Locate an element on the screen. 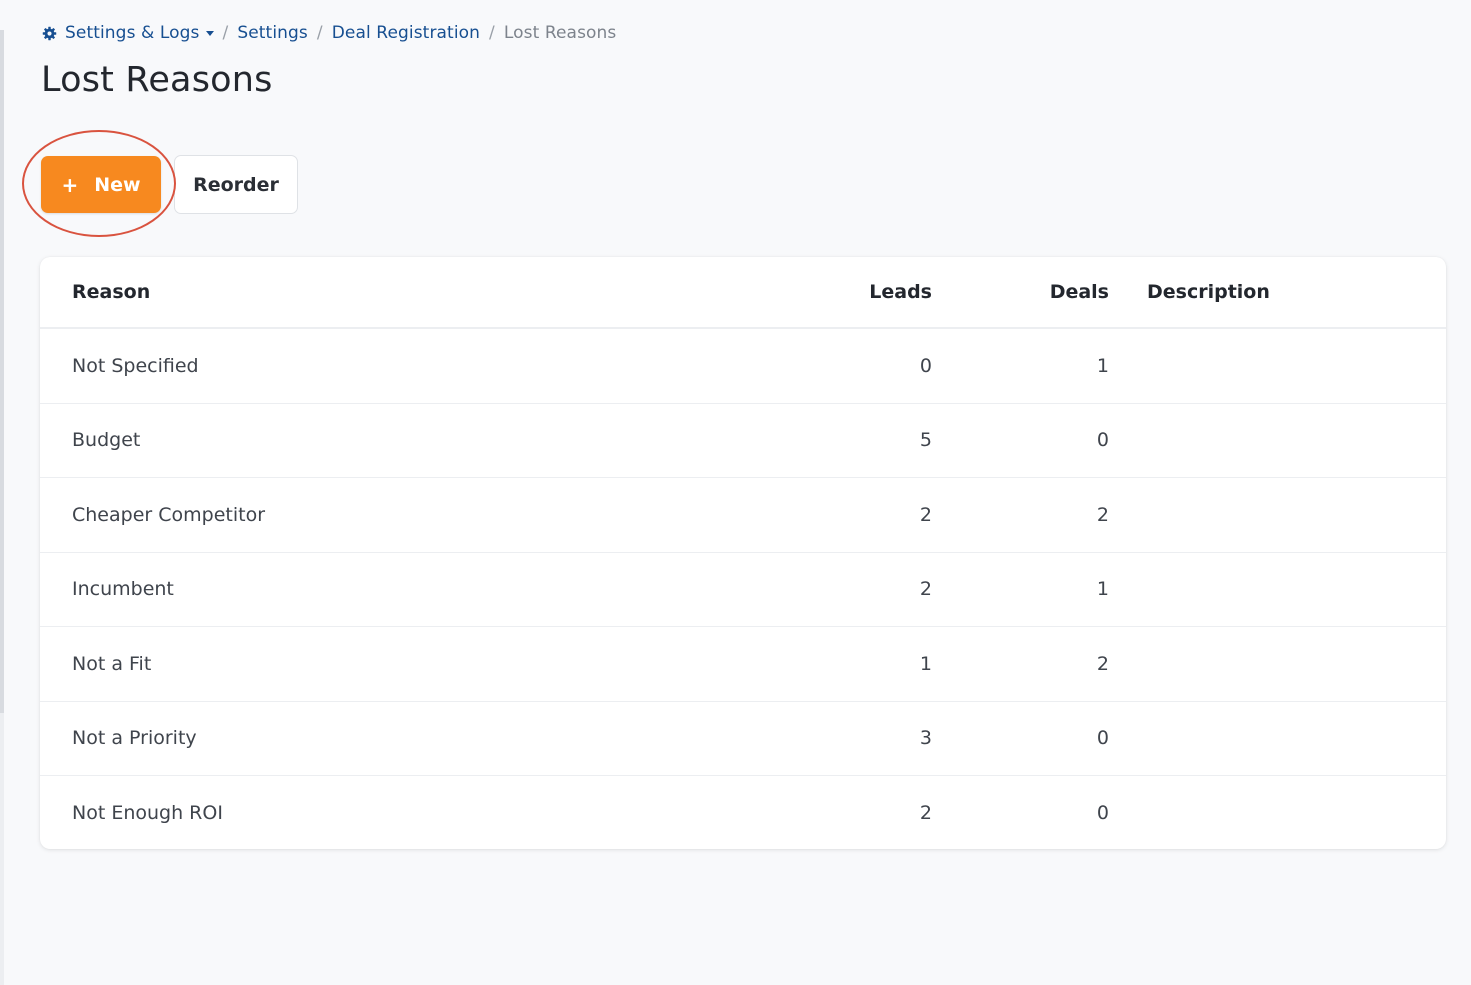 Image resolution: width=1471 pixels, height=985 pixels. column-header-deals: Deals is located at coordinates (1020, 292).